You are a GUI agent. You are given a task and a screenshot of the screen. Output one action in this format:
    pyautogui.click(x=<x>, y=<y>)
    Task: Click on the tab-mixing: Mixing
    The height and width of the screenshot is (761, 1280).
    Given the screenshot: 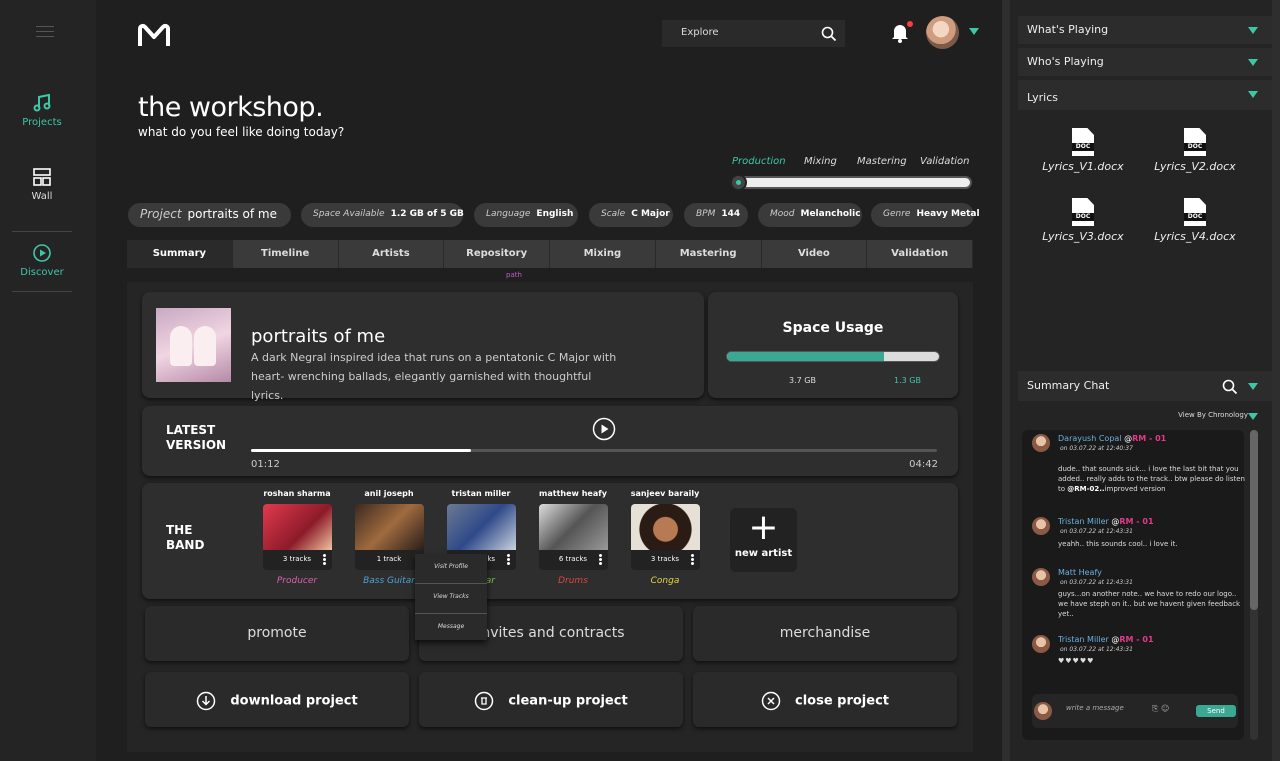 What is the action you would take?
    pyautogui.click(x=603, y=254)
    